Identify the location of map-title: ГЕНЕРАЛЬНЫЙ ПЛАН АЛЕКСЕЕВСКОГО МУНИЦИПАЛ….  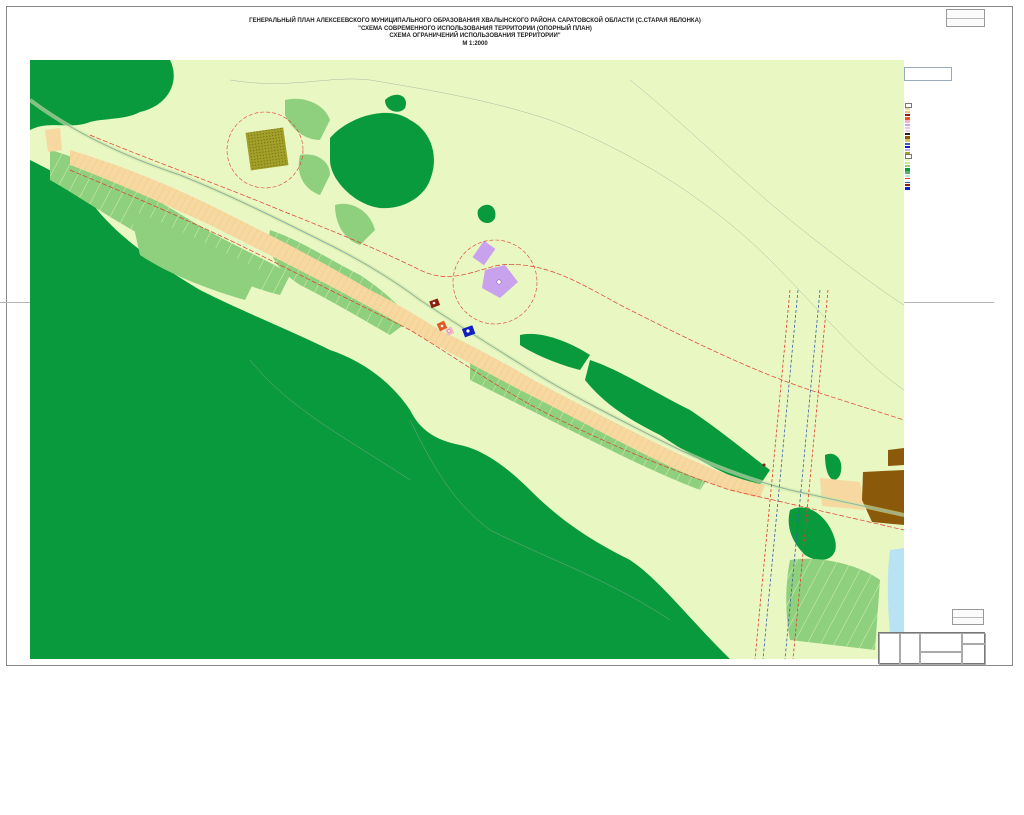
(475, 33).